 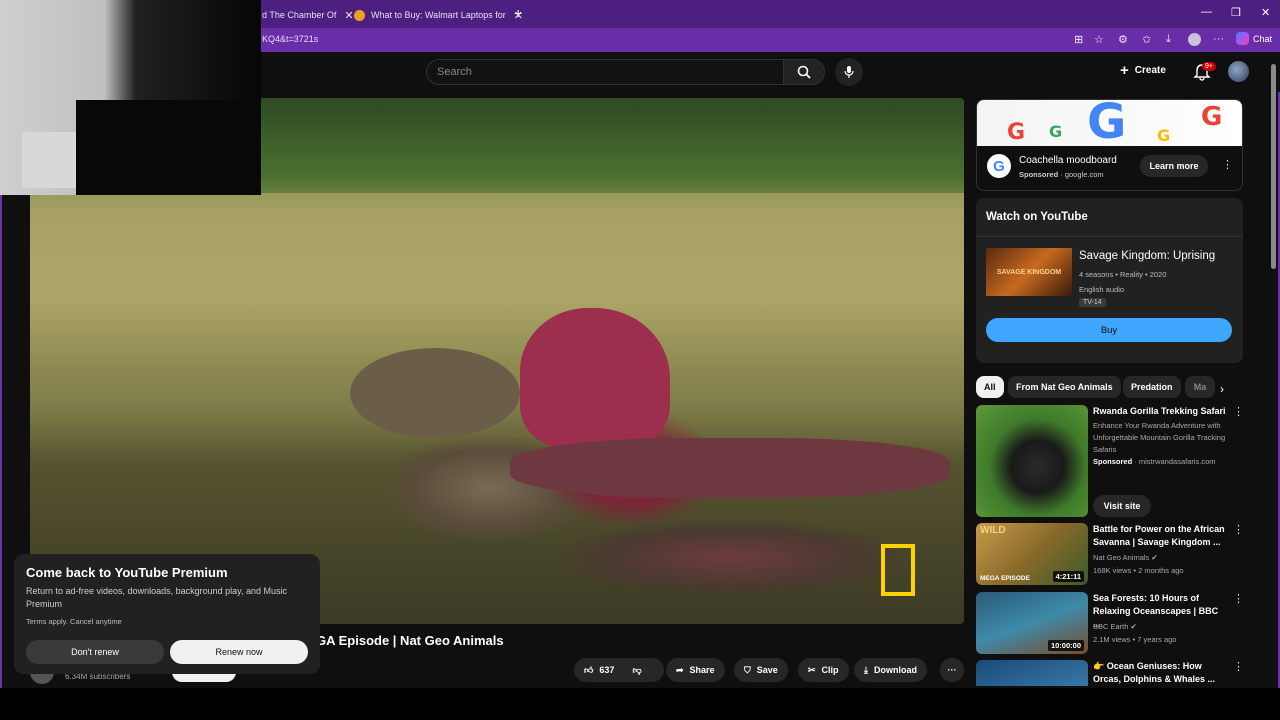 I want to click on chip-predation: Predation, so click(x=1152, y=387).